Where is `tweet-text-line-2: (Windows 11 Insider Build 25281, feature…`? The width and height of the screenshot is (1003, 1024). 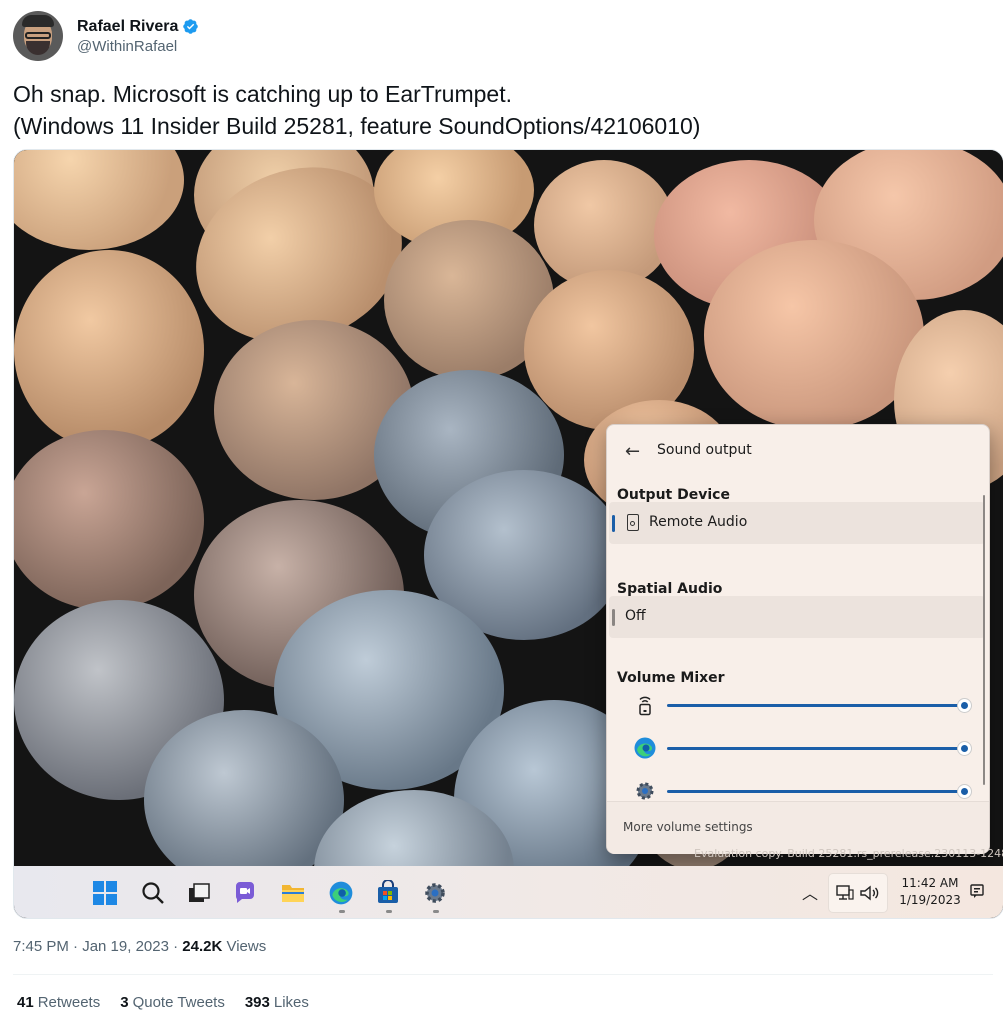
tweet-text-line-2: (Windows 11 Insider Build 25281, feature… is located at coordinates (357, 126).